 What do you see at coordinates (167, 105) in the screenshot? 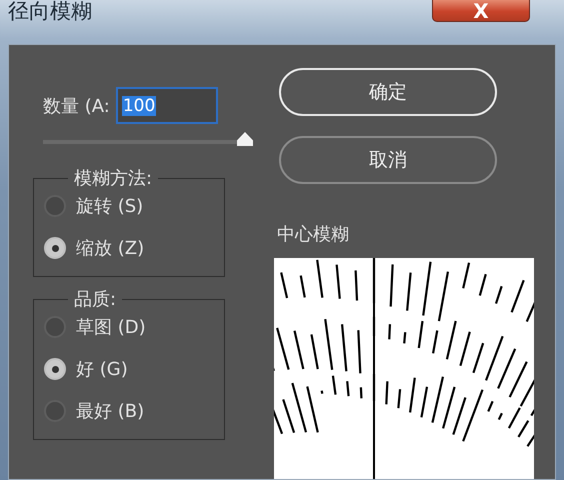
I see `amount-field: 100` at bounding box center [167, 105].